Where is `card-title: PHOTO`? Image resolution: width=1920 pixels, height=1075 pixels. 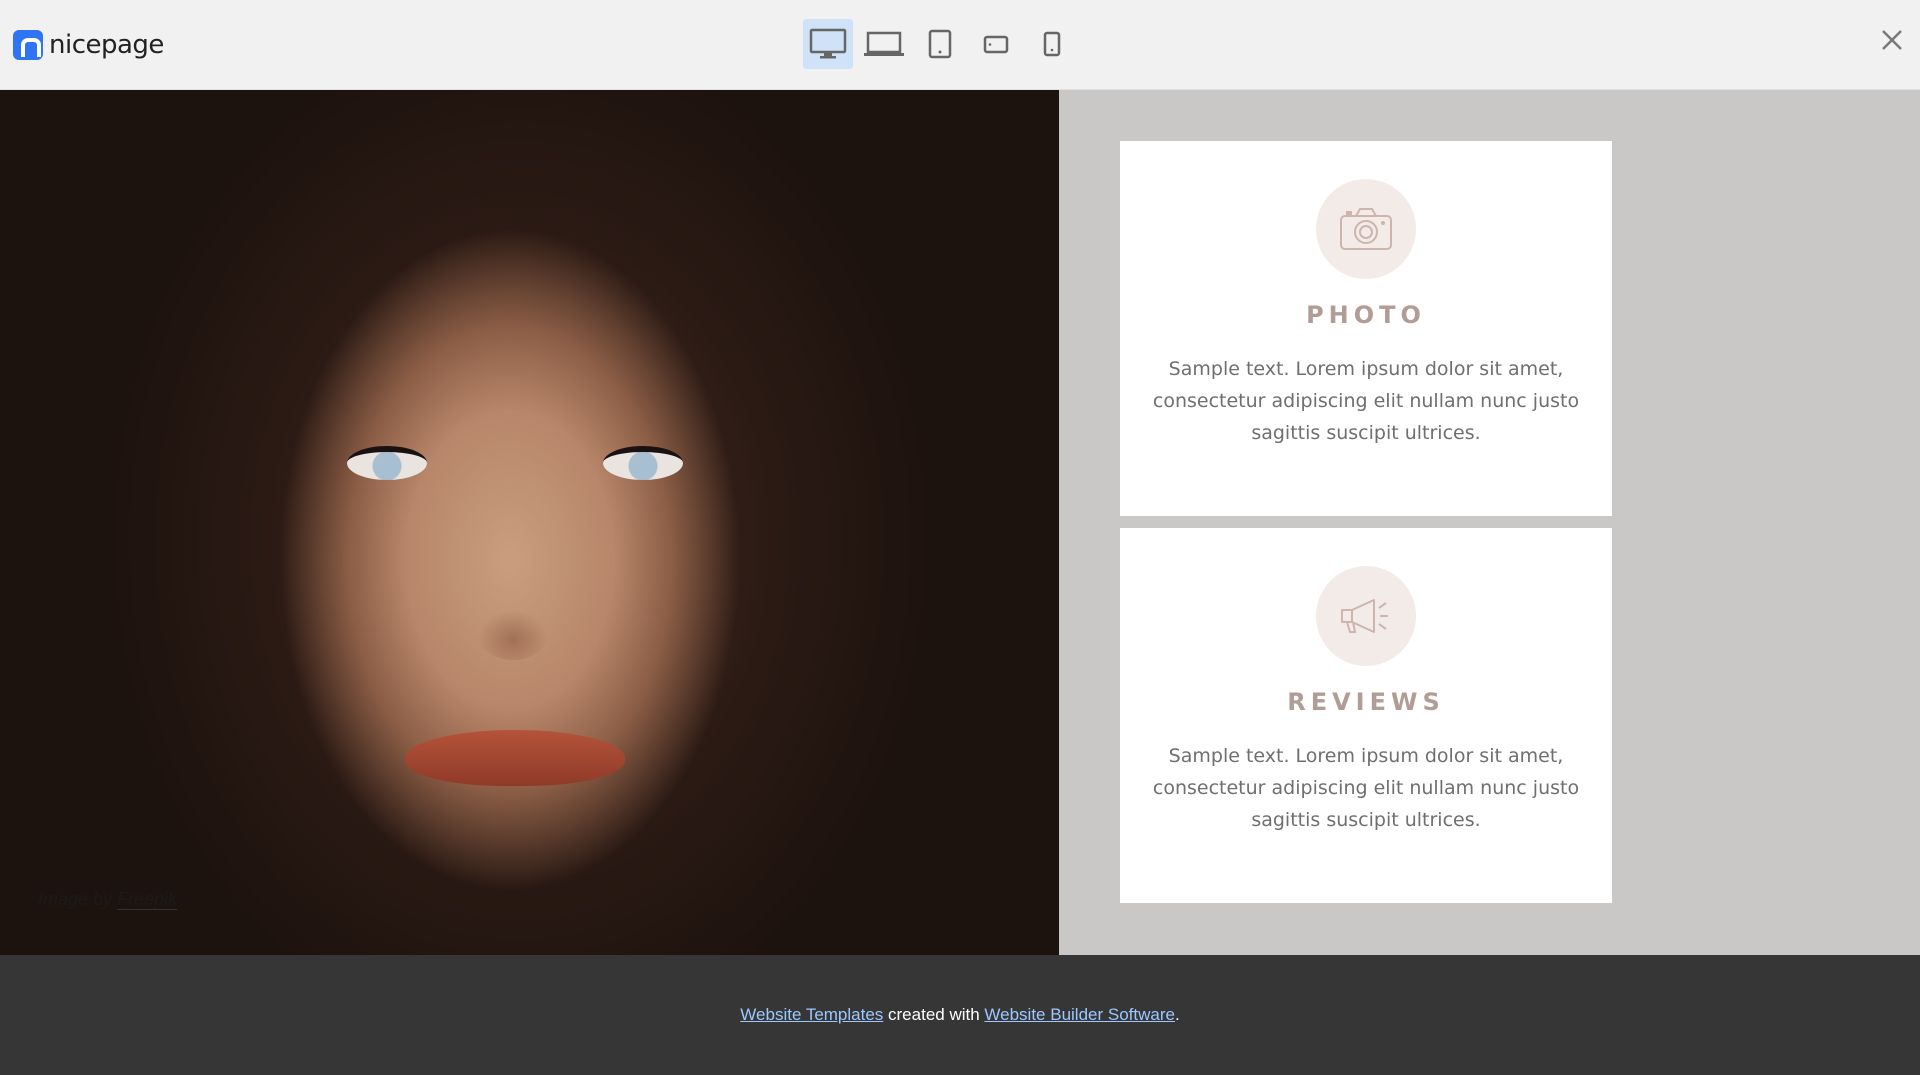
card-title: PHOTO is located at coordinates (1366, 315).